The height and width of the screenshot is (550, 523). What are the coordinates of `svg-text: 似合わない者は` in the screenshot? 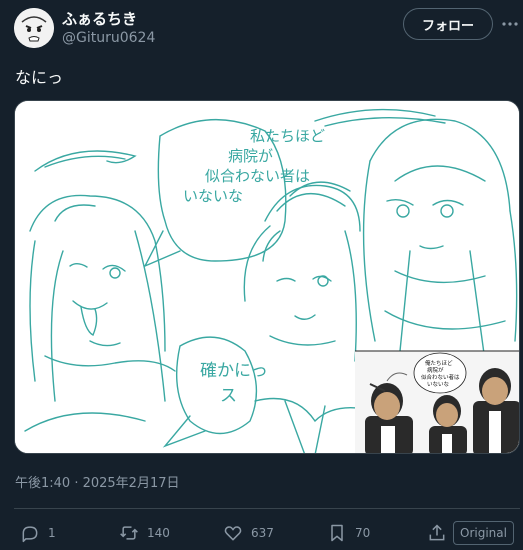 It's located at (440, 377).